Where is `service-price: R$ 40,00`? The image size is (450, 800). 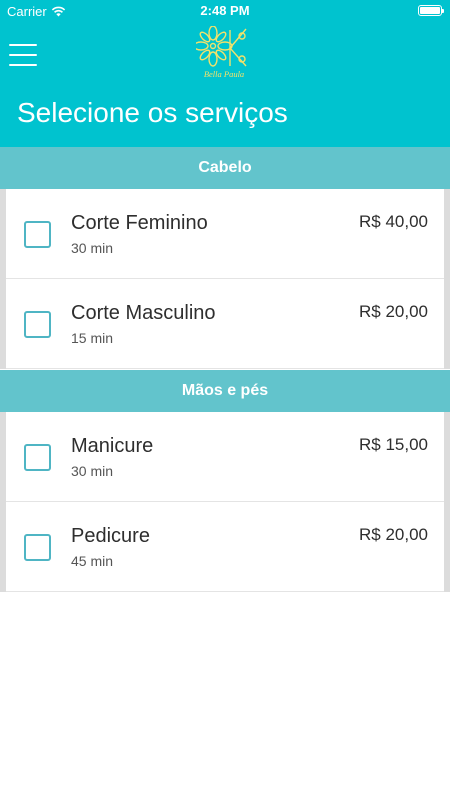
service-price: R$ 40,00 is located at coordinates (393, 221).